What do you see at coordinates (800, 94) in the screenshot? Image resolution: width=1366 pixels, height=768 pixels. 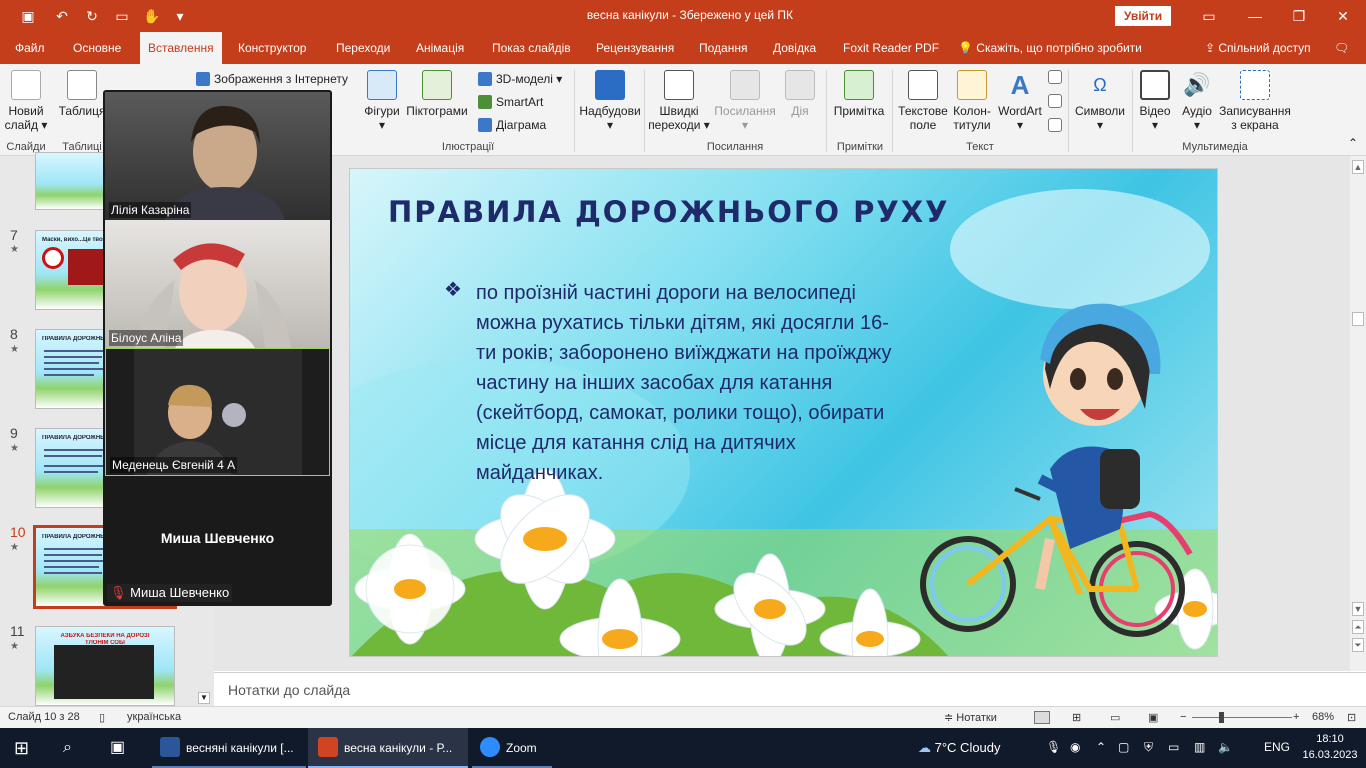 I see `action-button: Дія` at bounding box center [800, 94].